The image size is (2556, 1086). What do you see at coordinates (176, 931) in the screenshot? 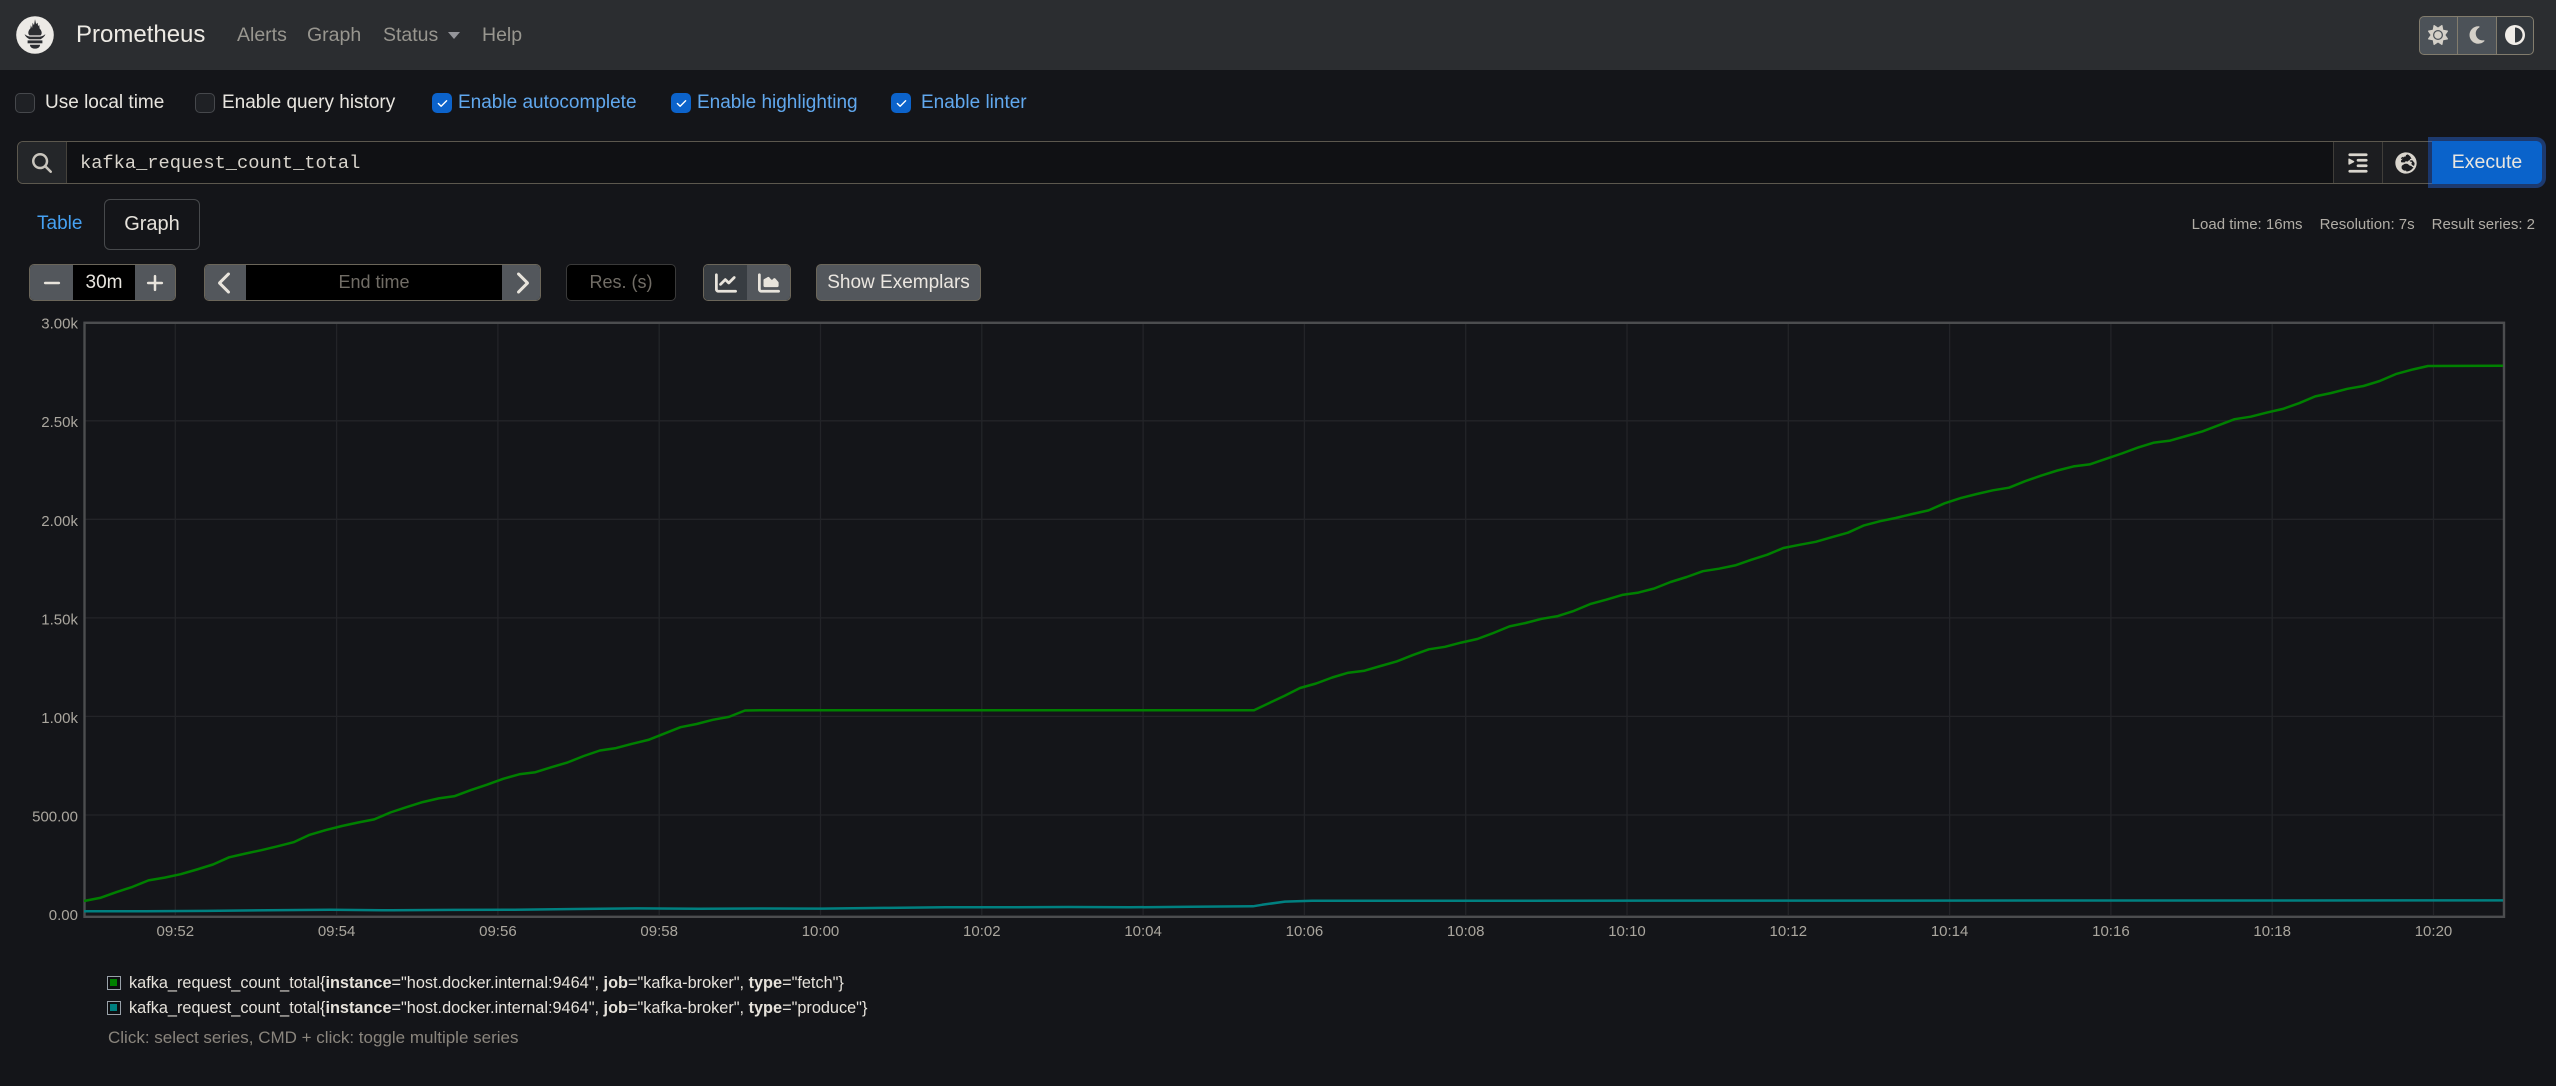
I see `svg-text: 09:52` at bounding box center [176, 931].